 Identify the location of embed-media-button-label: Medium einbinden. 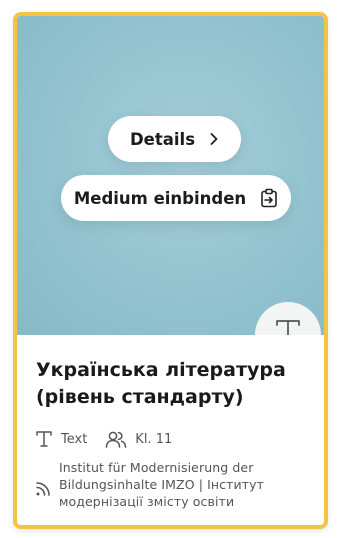
(160, 198).